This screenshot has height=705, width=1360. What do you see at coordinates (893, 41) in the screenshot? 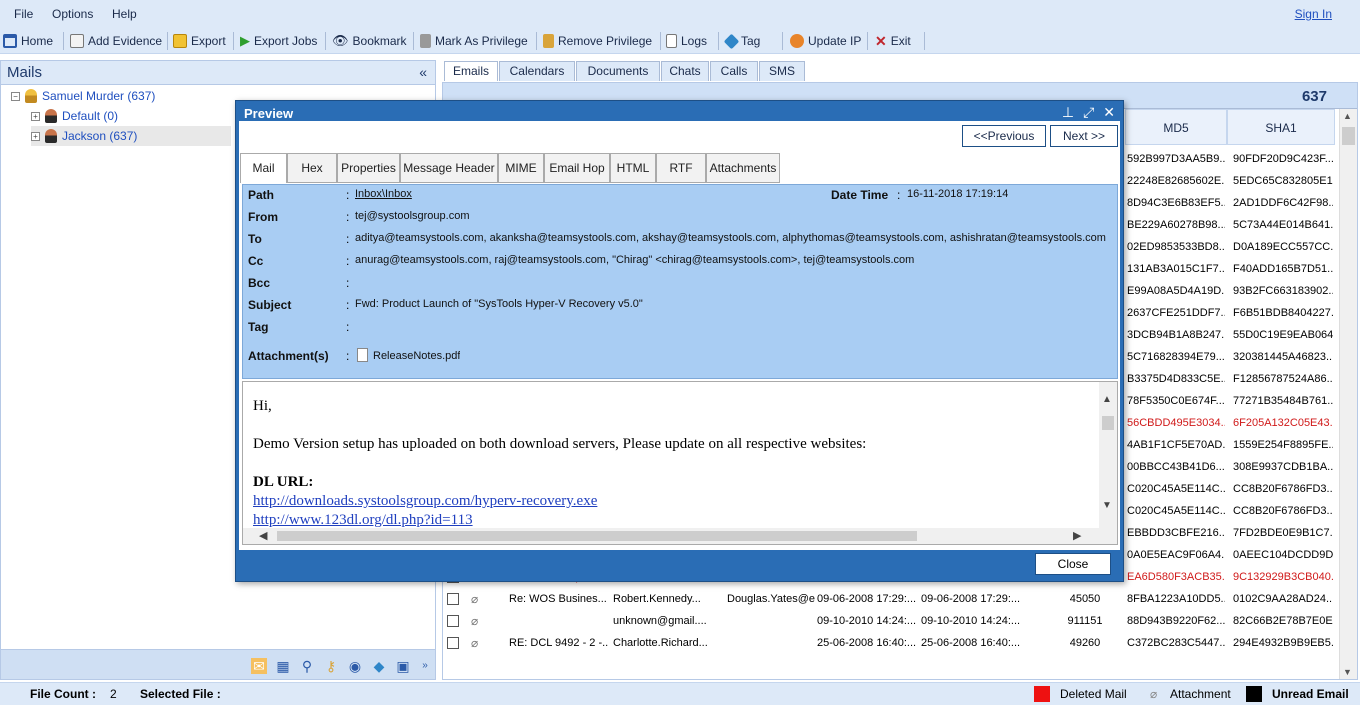
I see `exit-button: ✕ Exit` at bounding box center [893, 41].